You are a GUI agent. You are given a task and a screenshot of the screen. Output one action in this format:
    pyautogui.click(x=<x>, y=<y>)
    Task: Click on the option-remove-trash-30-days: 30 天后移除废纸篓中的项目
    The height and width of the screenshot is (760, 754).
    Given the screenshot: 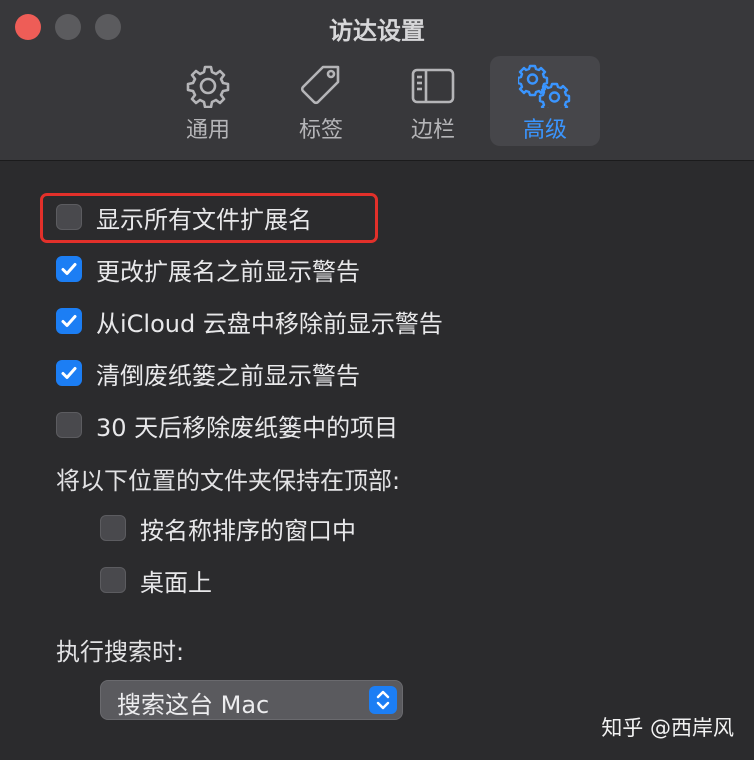 What is the action you would take?
    pyautogui.click(x=227, y=425)
    